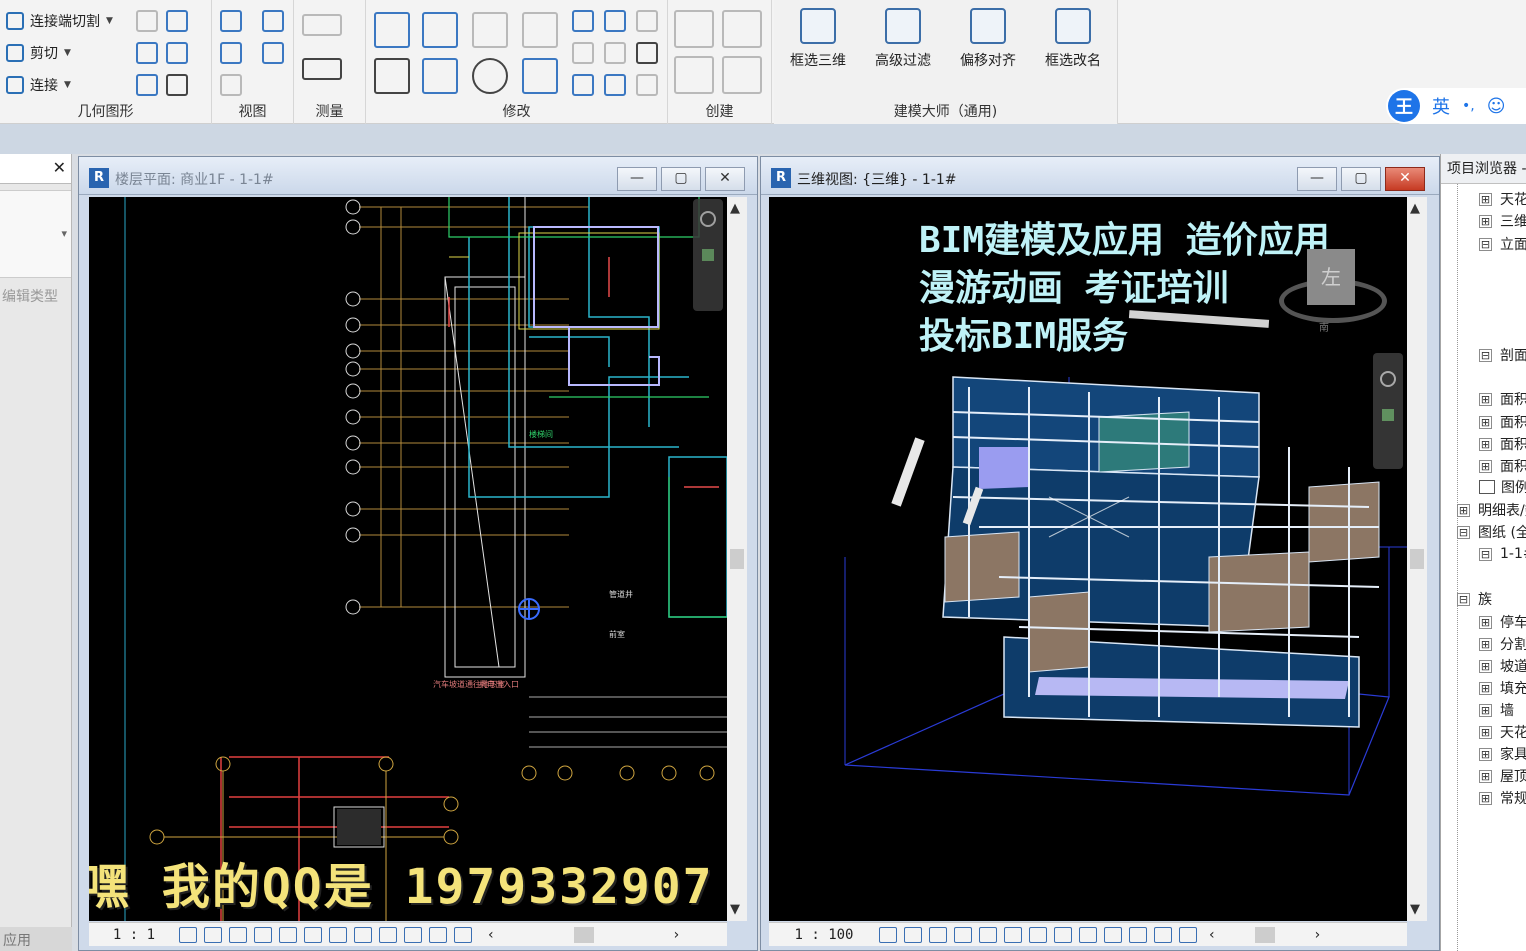  Describe the element at coordinates (1404, 106) in the screenshot. I see `ime-logo: 王` at that location.